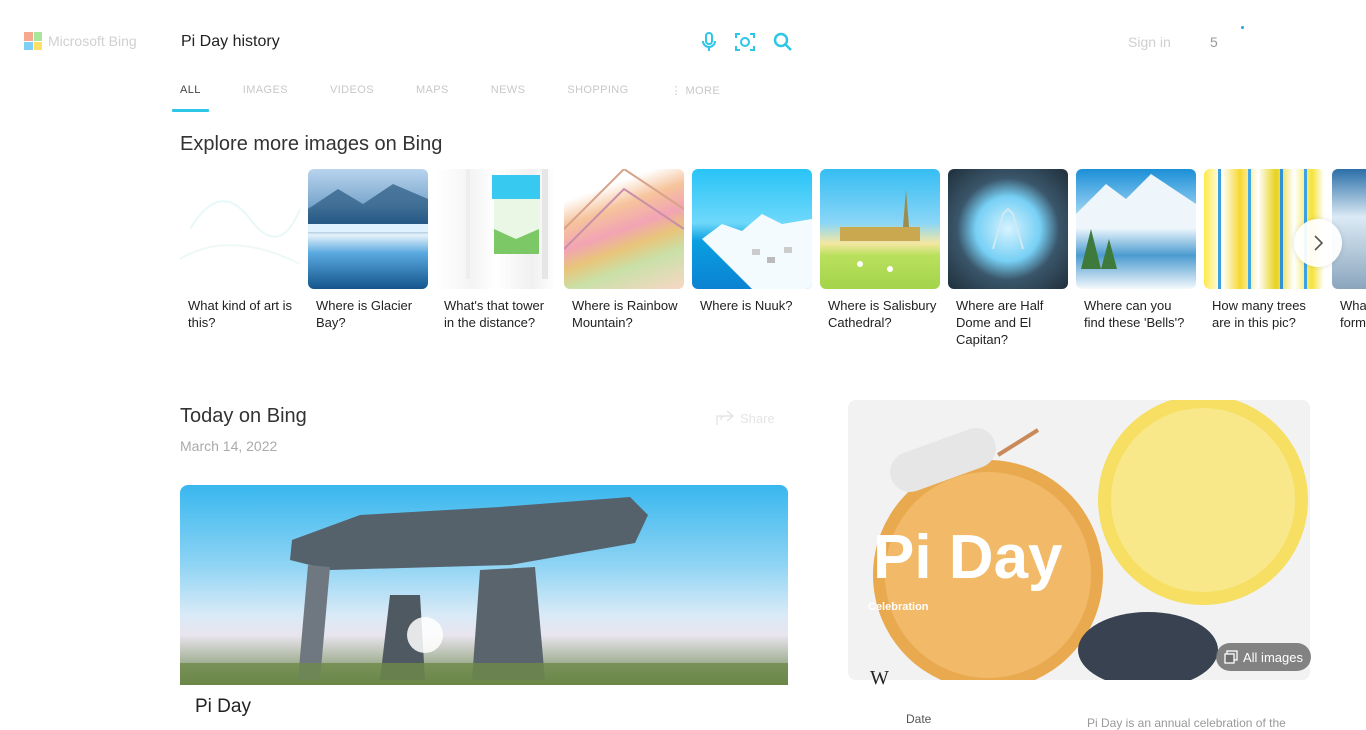 The width and height of the screenshot is (1366, 730). I want to click on carousel-card: Where are Half Dome and El Capitan?, so click(1008, 258).